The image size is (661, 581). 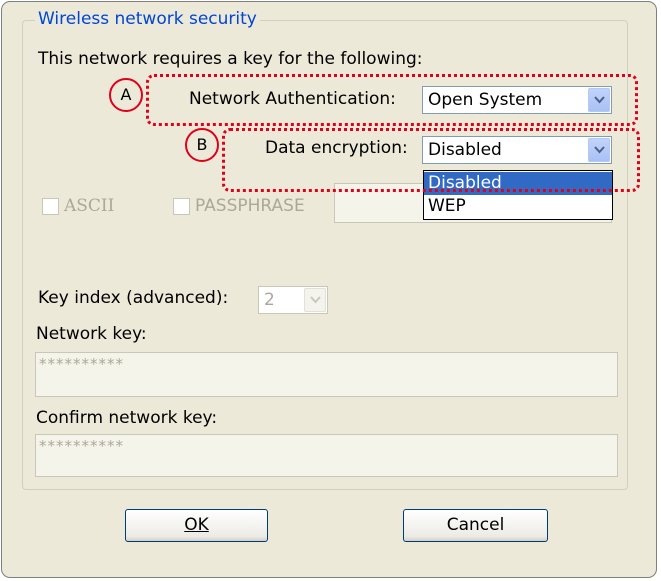 I want to click on ok-button: OK, so click(x=196, y=525).